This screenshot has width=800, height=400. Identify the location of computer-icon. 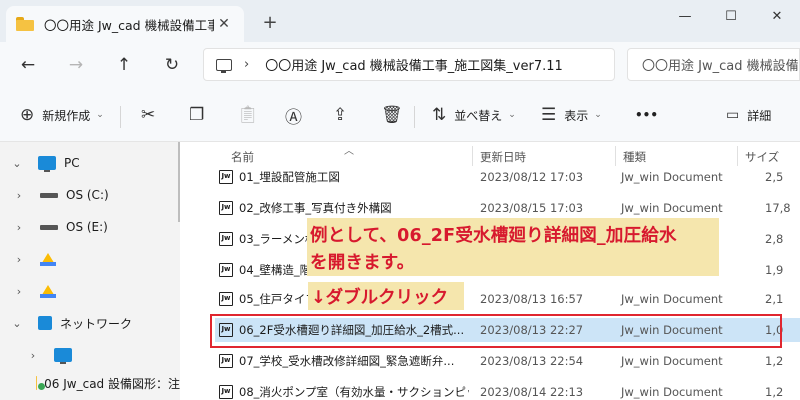
(224, 65).